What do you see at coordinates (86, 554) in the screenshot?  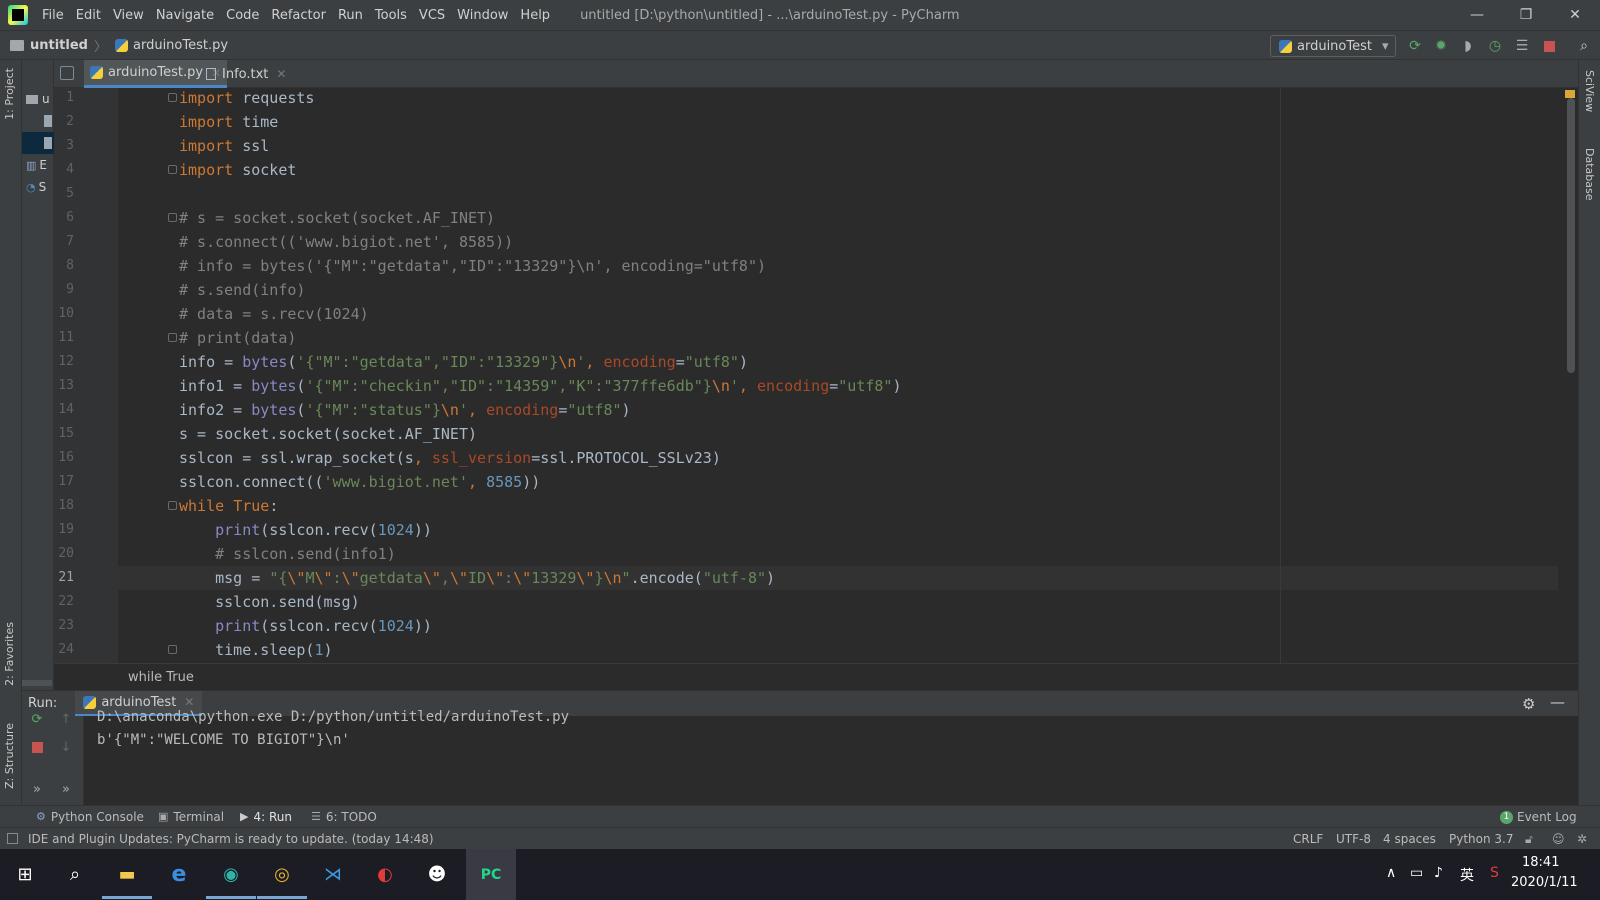 I see `line-number: 20` at bounding box center [86, 554].